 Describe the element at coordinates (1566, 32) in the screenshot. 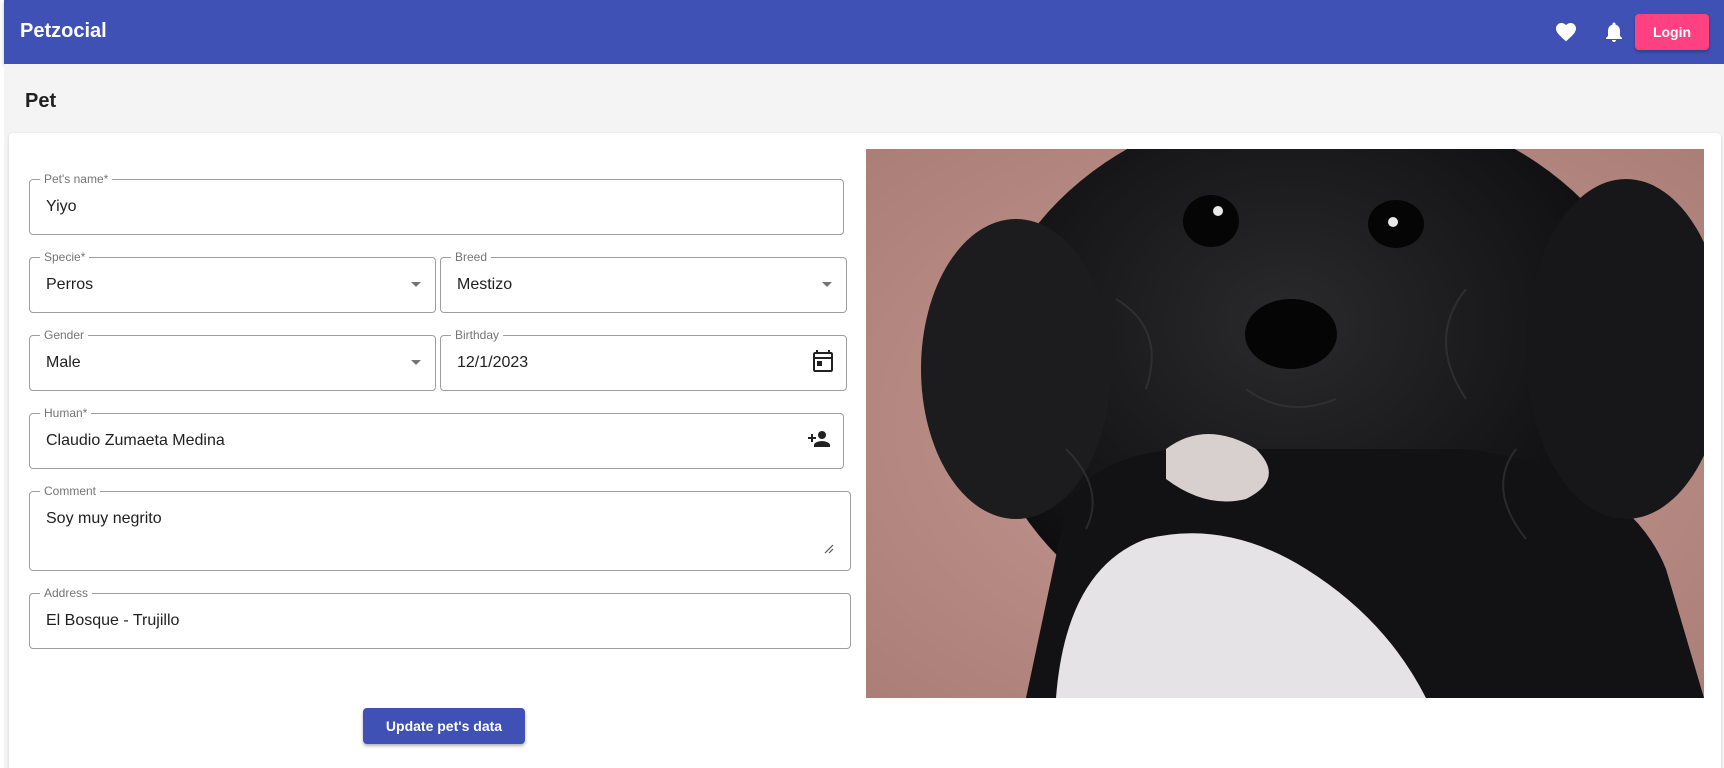

I see `favorite-icon` at that location.